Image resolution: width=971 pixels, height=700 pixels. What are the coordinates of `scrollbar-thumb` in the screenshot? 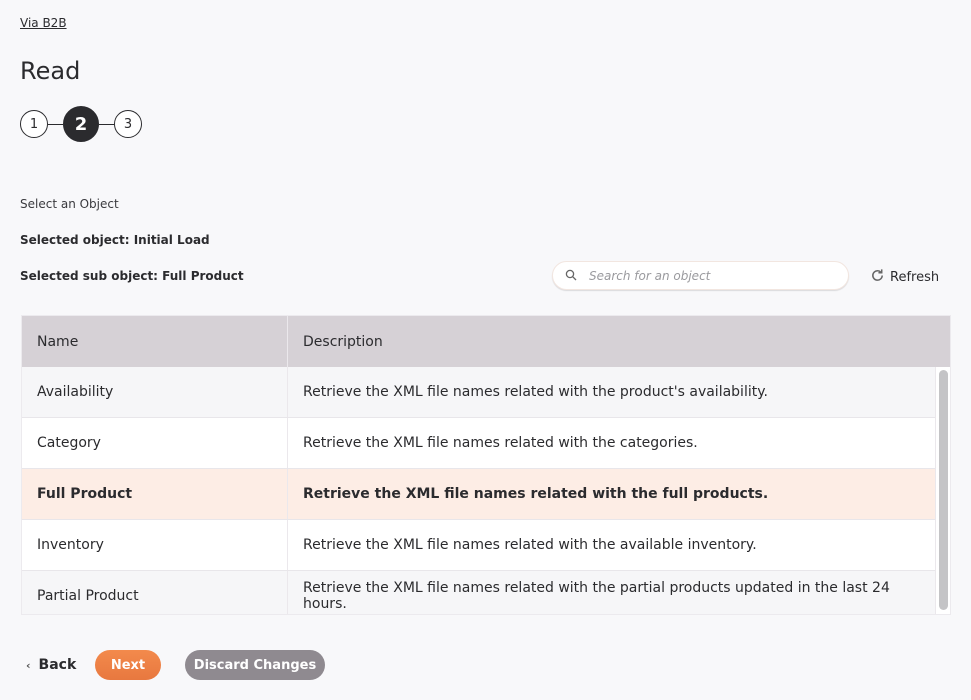 It's located at (943, 490).